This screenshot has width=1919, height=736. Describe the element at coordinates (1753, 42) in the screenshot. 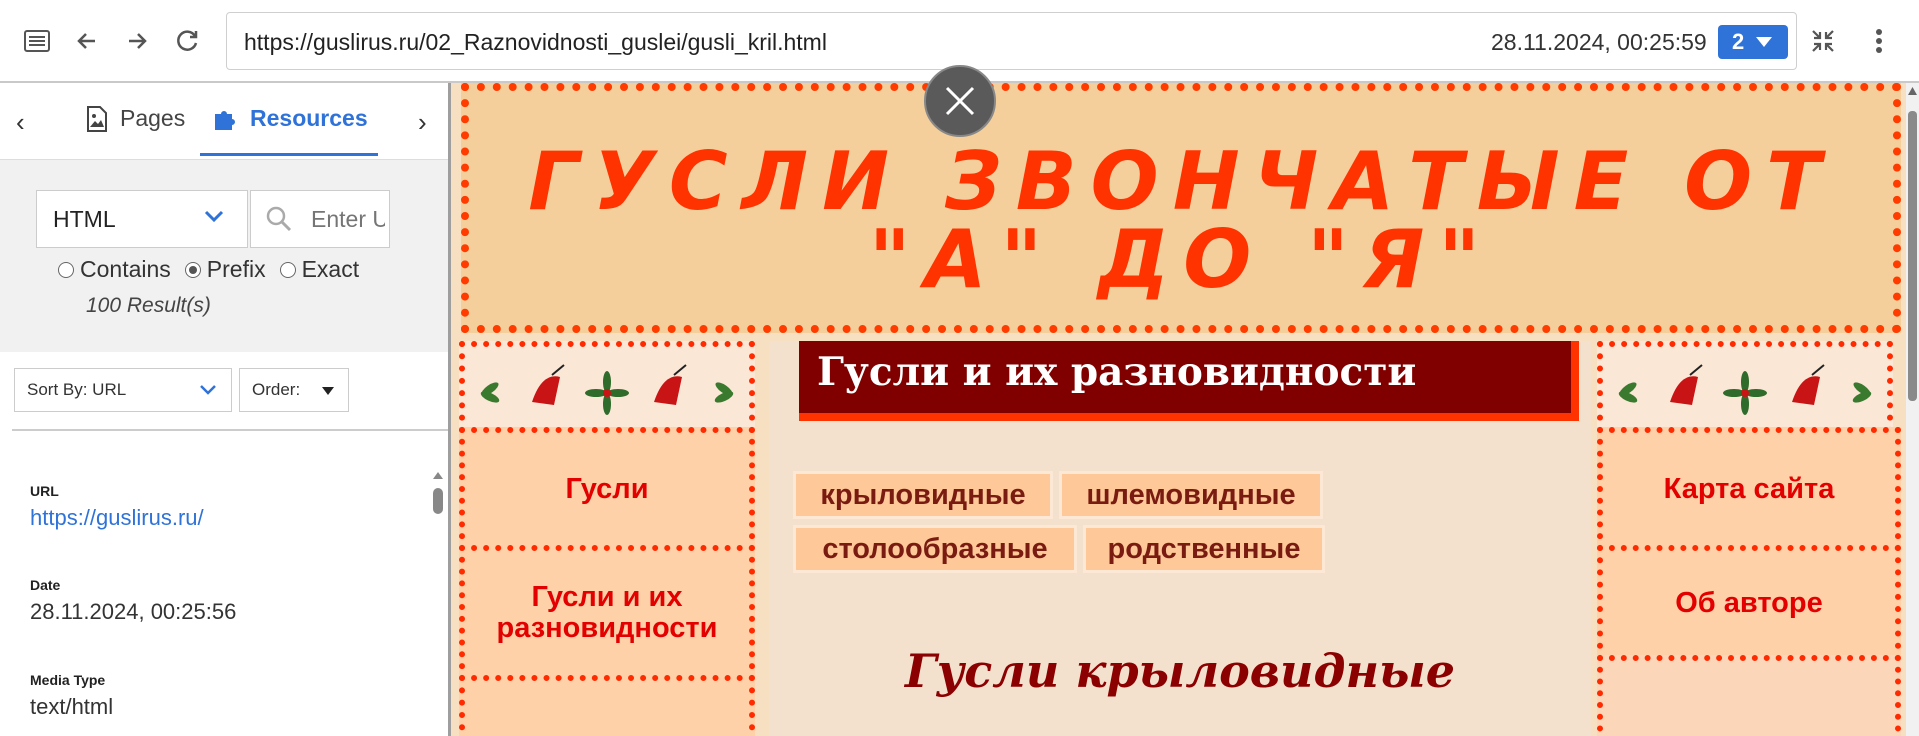

I see `capture-count-dropdown: 2` at that location.